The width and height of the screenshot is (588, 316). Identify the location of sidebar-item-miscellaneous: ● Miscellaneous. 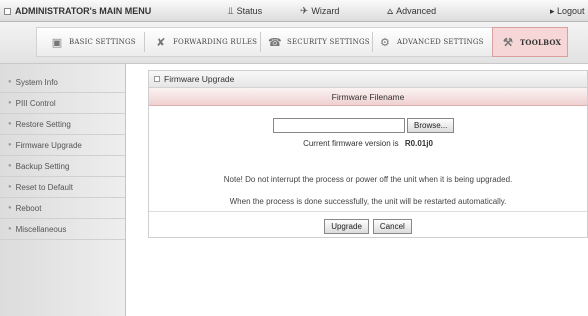
(62, 229).